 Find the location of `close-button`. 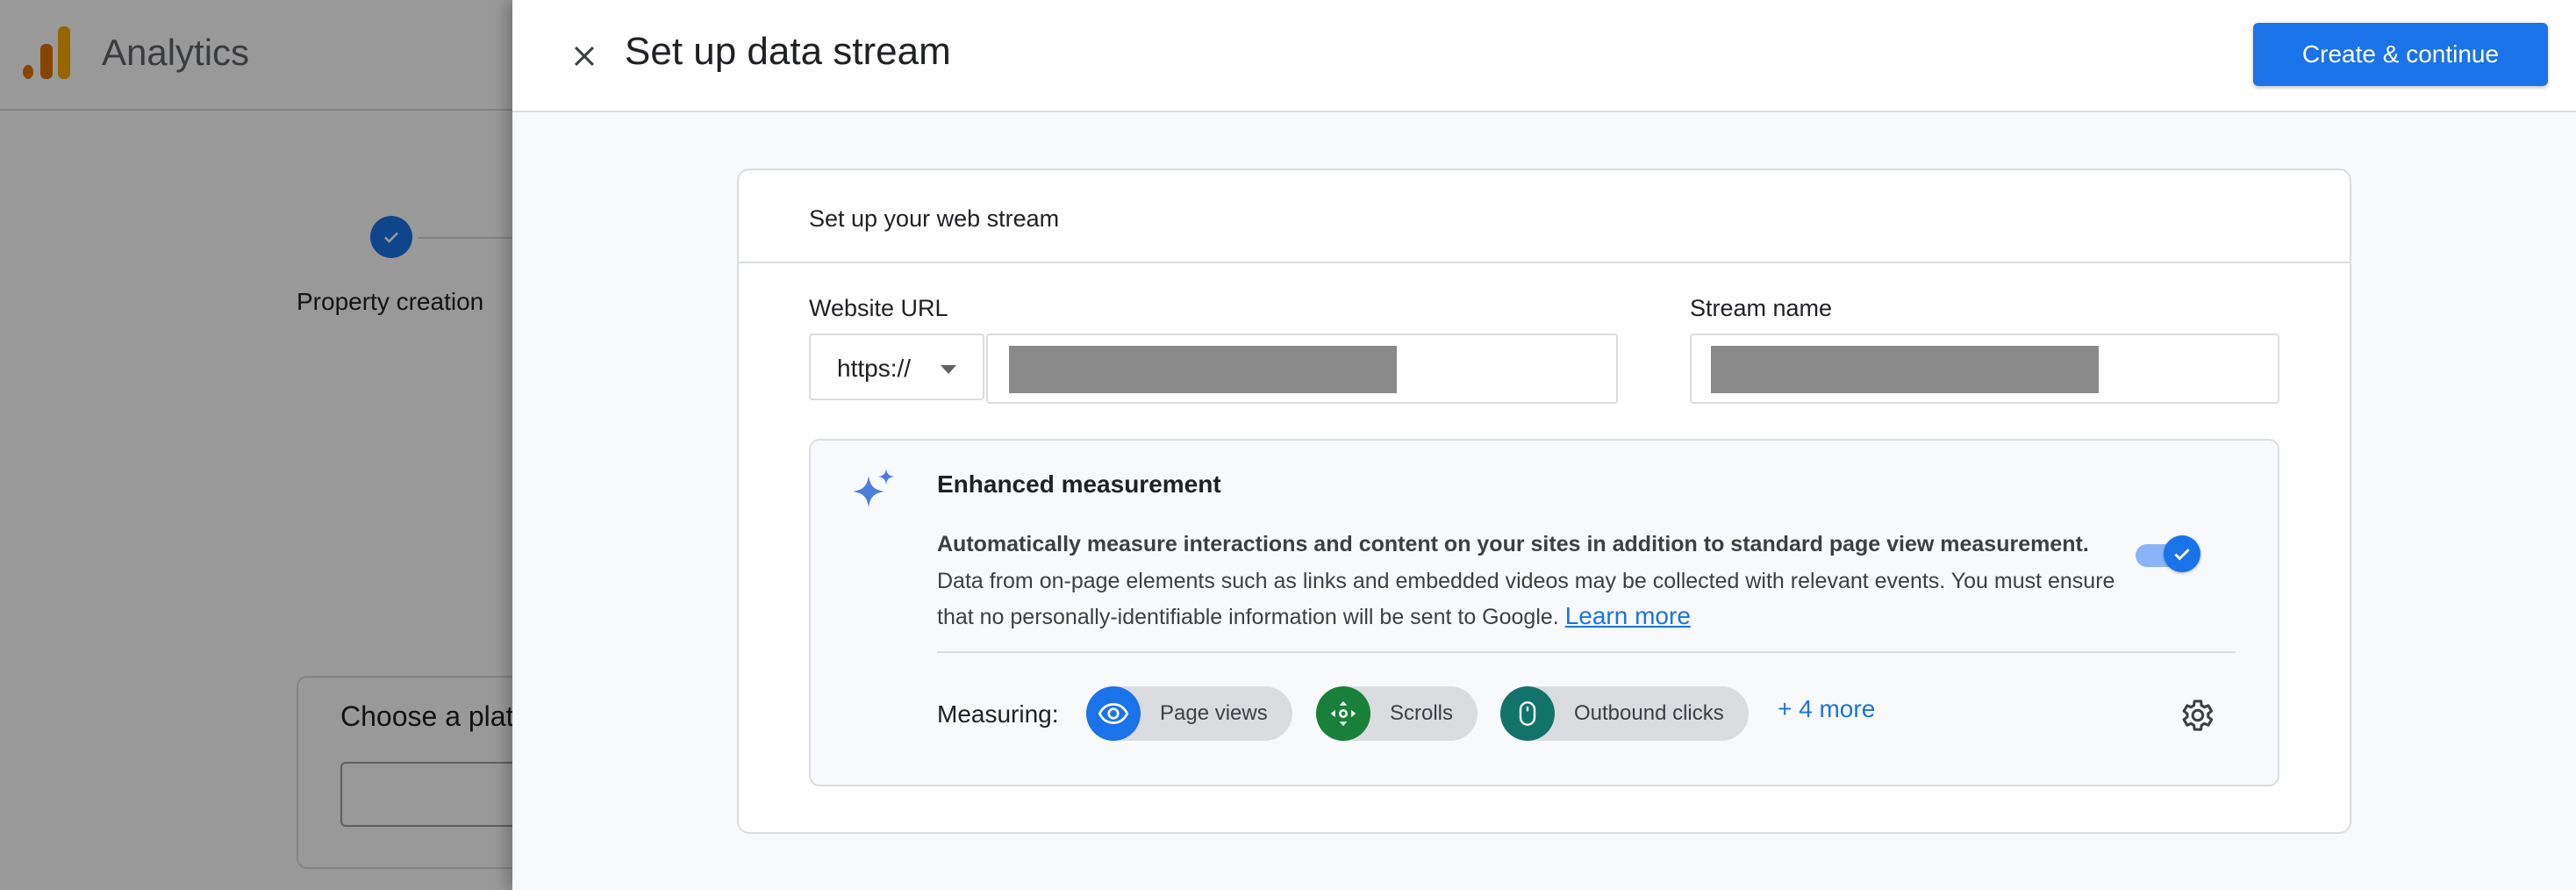

close-button is located at coordinates (584, 57).